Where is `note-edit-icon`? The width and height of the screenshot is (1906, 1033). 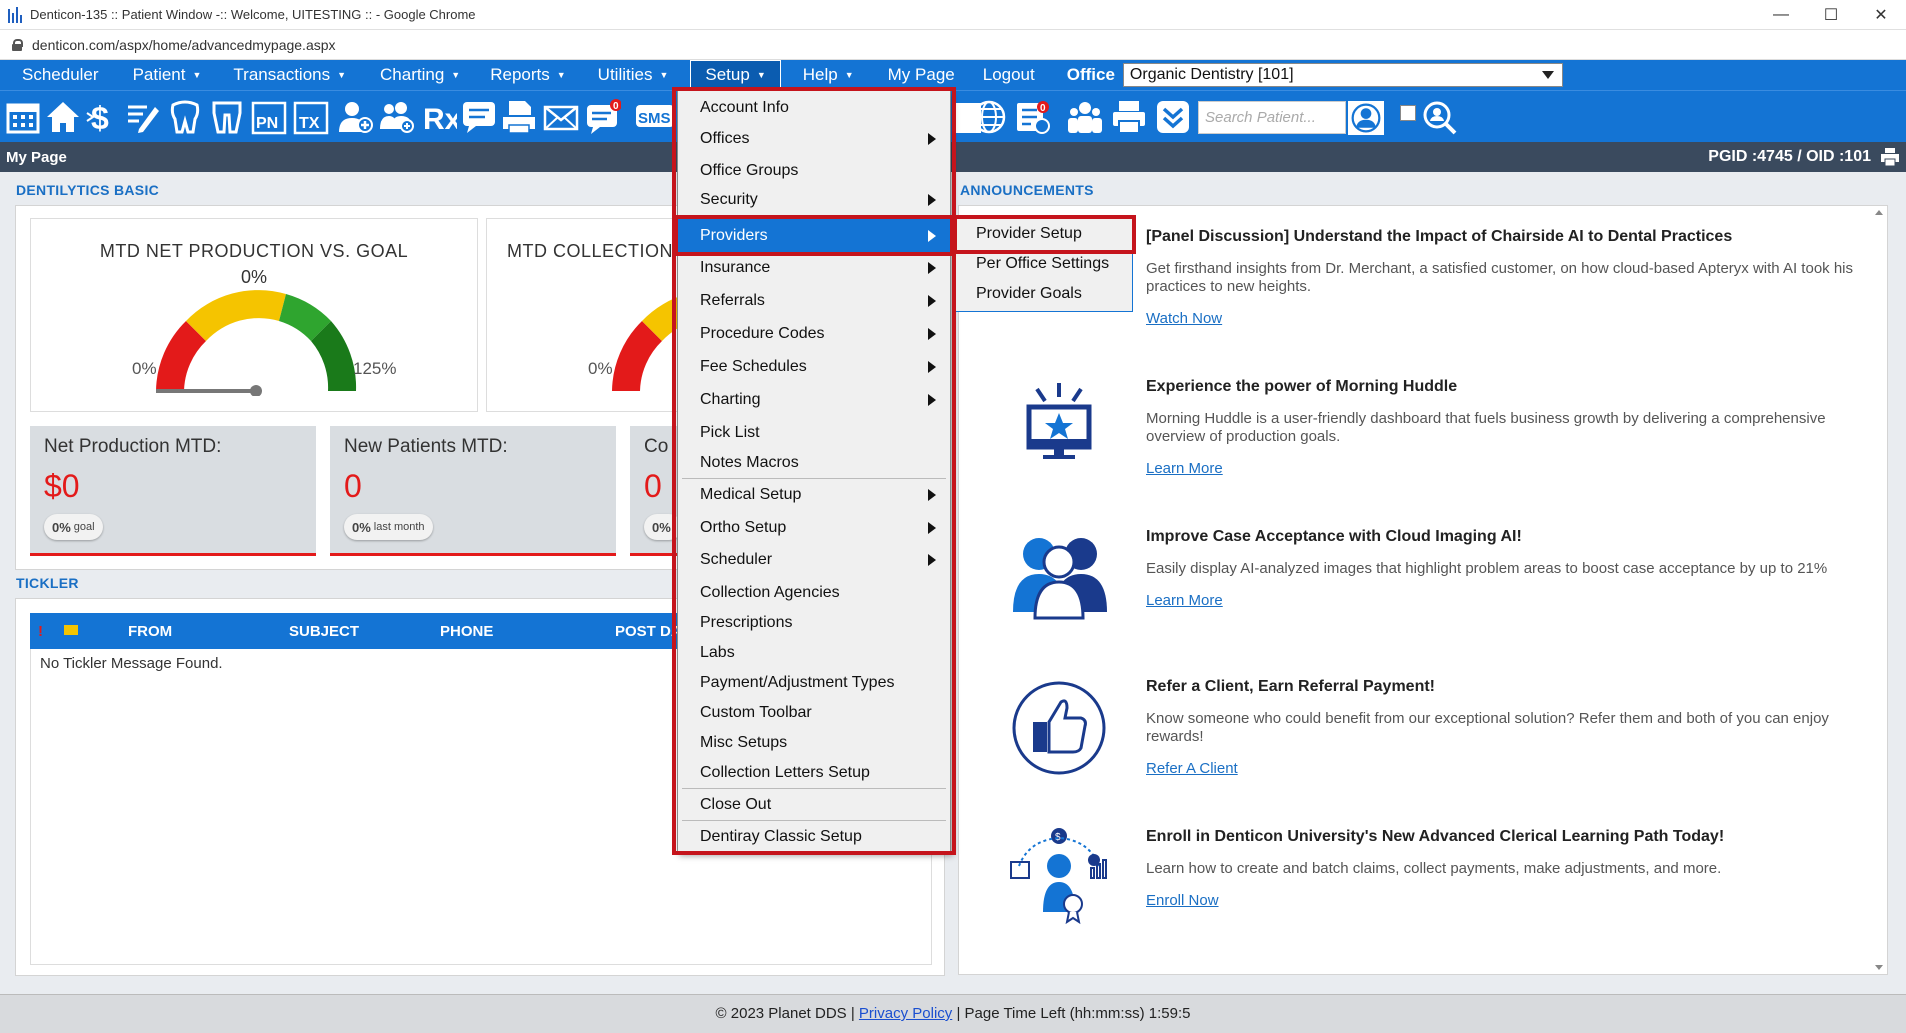 note-edit-icon is located at coordinates (143, 117).